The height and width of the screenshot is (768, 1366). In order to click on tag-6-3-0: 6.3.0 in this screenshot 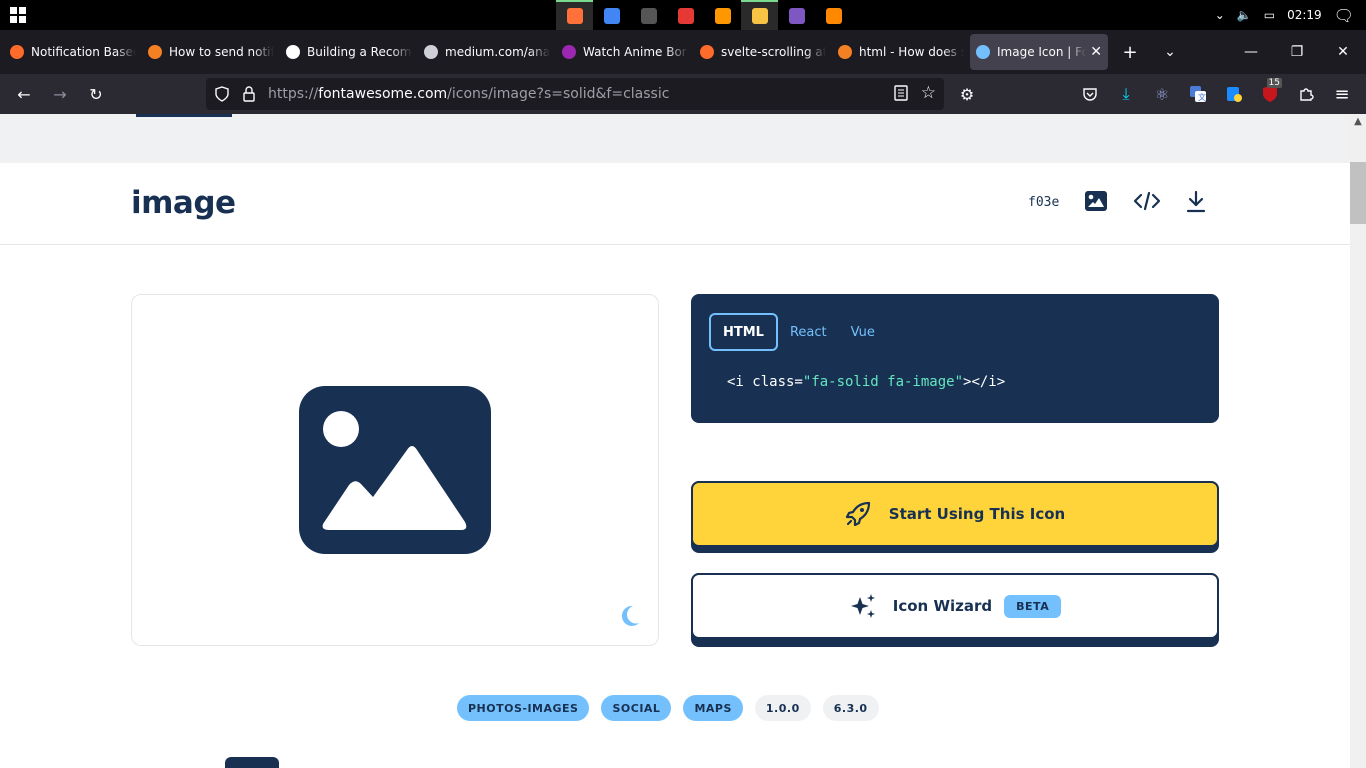, I will do `click(850, 708)`.